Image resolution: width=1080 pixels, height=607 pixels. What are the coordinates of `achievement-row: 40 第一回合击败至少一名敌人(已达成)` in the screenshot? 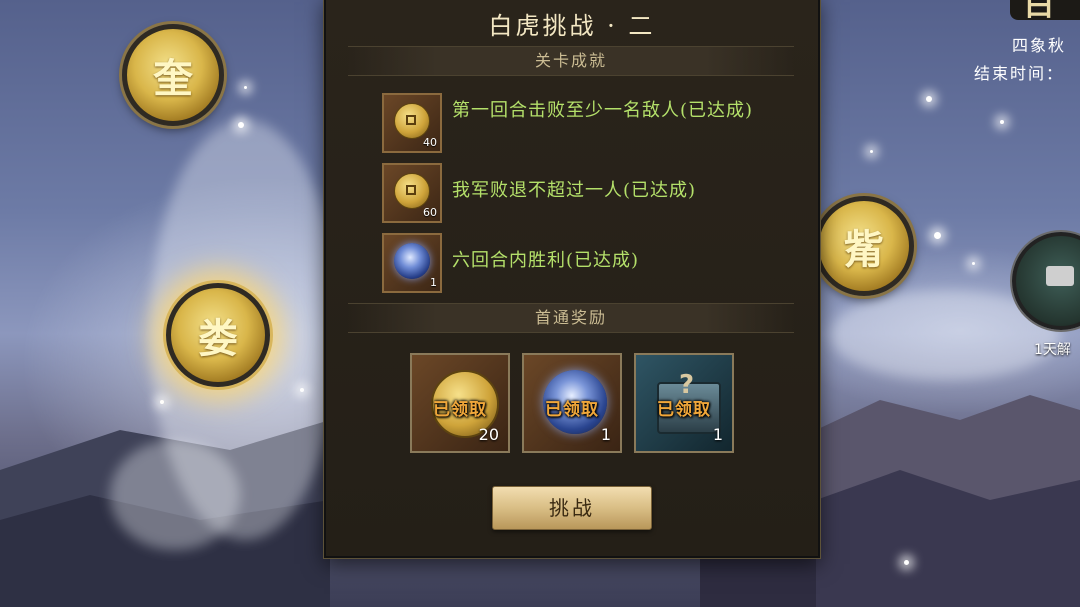 It's located at (592, 125).